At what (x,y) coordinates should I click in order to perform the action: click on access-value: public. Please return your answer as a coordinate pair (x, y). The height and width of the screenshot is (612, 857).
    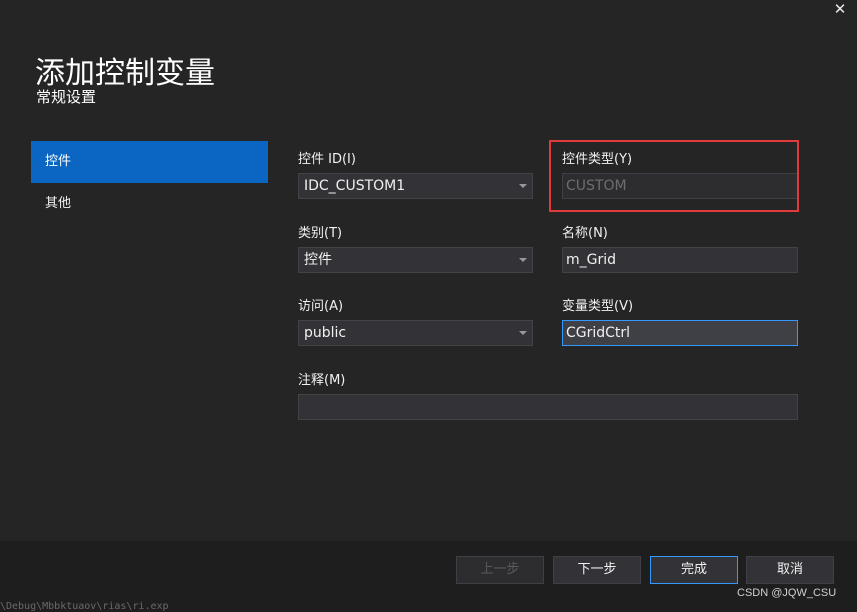
    Looking at the image, I should click on (325, 333).